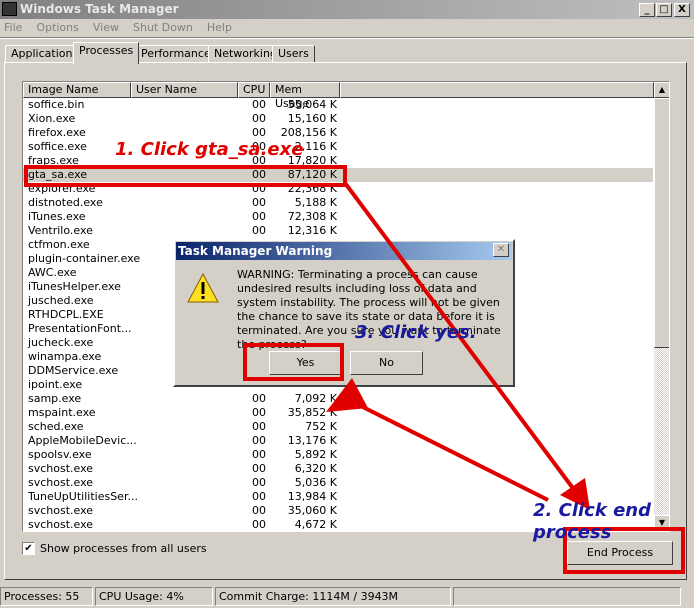 Image resolution: width=694 pixels, height=608 pixels. What do you see at coordinates (347, 395) in the screenshot?
I see `arrowhead-yes` at bounding box center [347, 395].